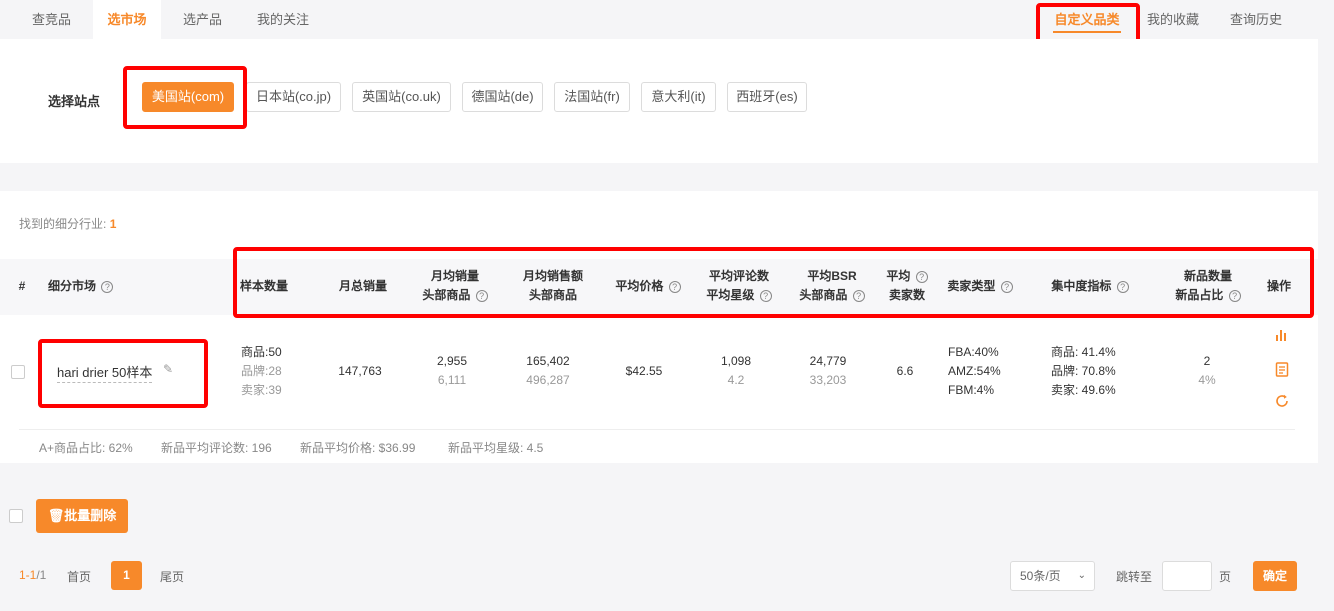 The image size is (1334, 611). What do you see at coordinates (644, 371) in the screenshot?
I see `cell-avg-price: $42.55` at bounding box center [644, 371].